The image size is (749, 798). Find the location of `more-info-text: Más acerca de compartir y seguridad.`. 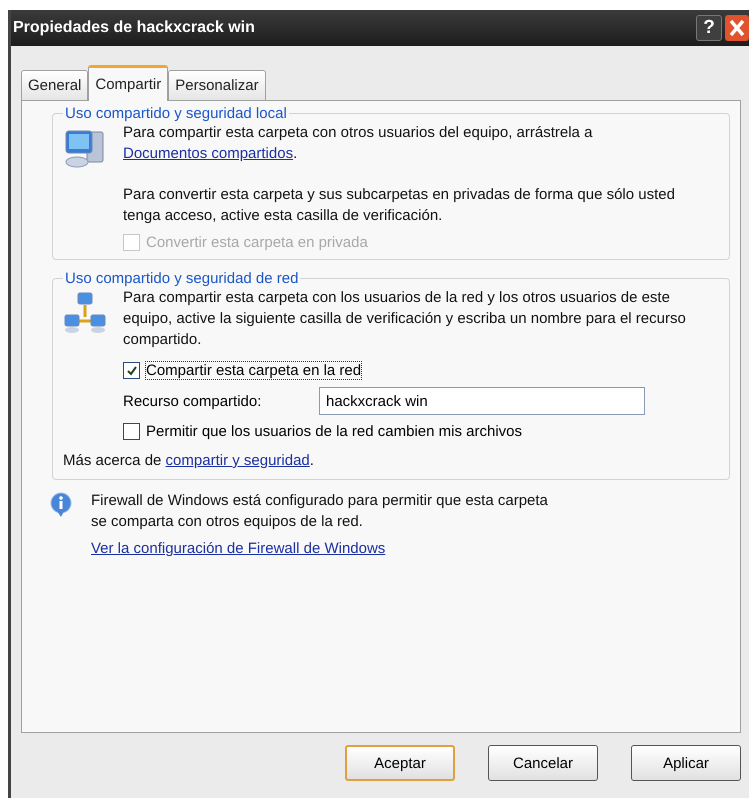

more-info-text: Más acerca de compartir y seguridad. is located at coordinates (189, 461).